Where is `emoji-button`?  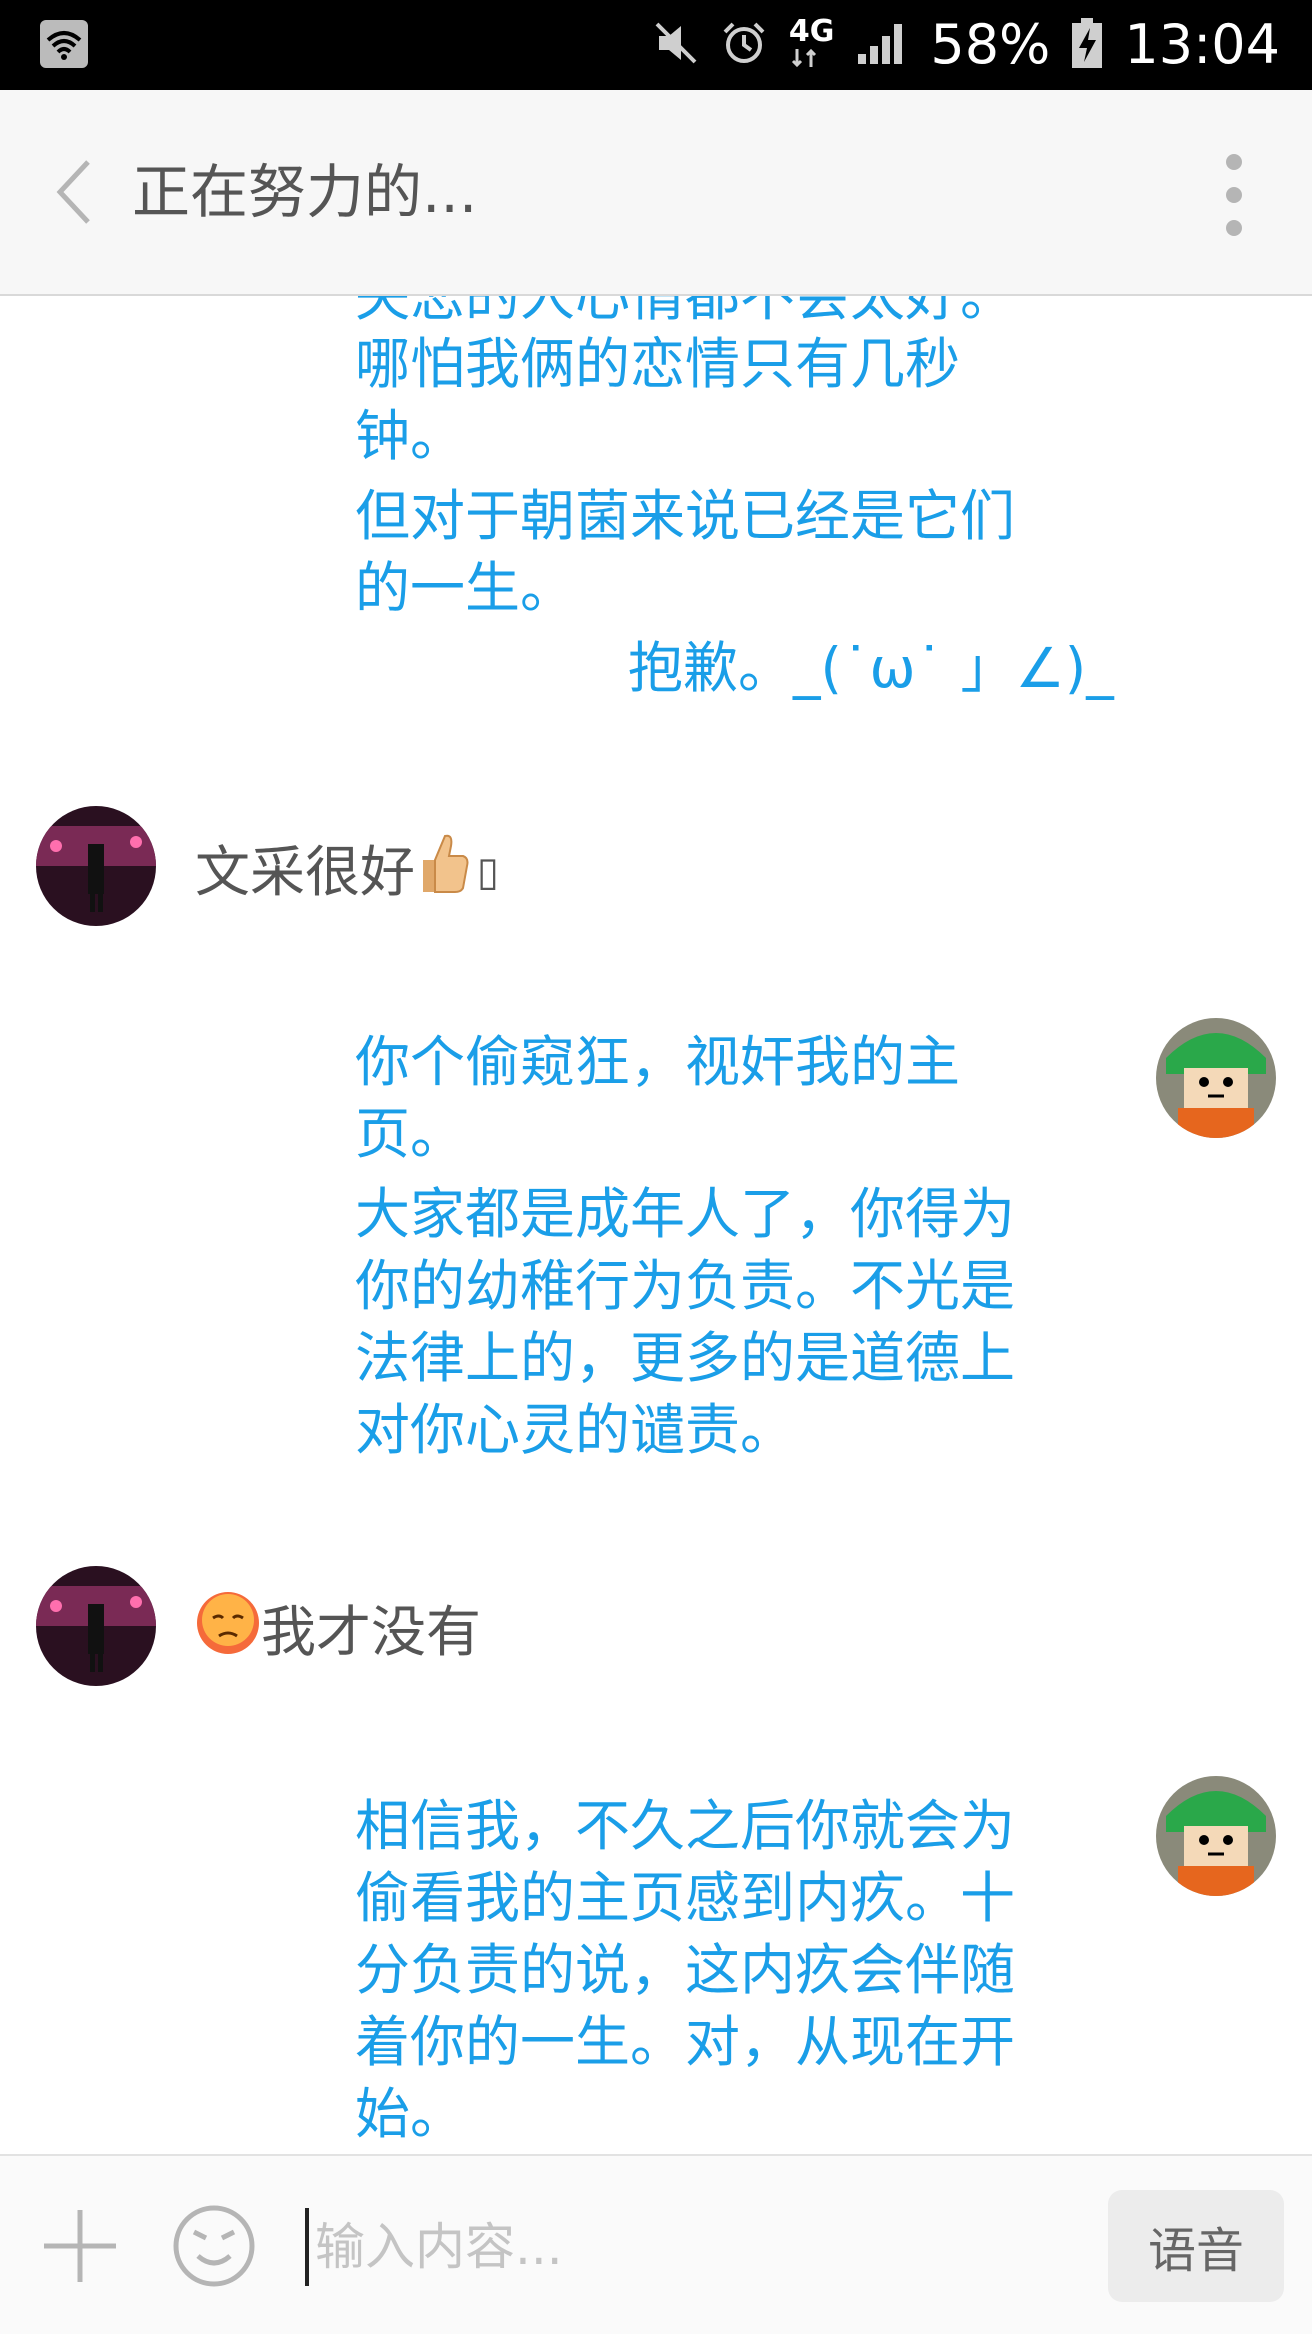 emoji-button is located at coordinates (214, 2246).